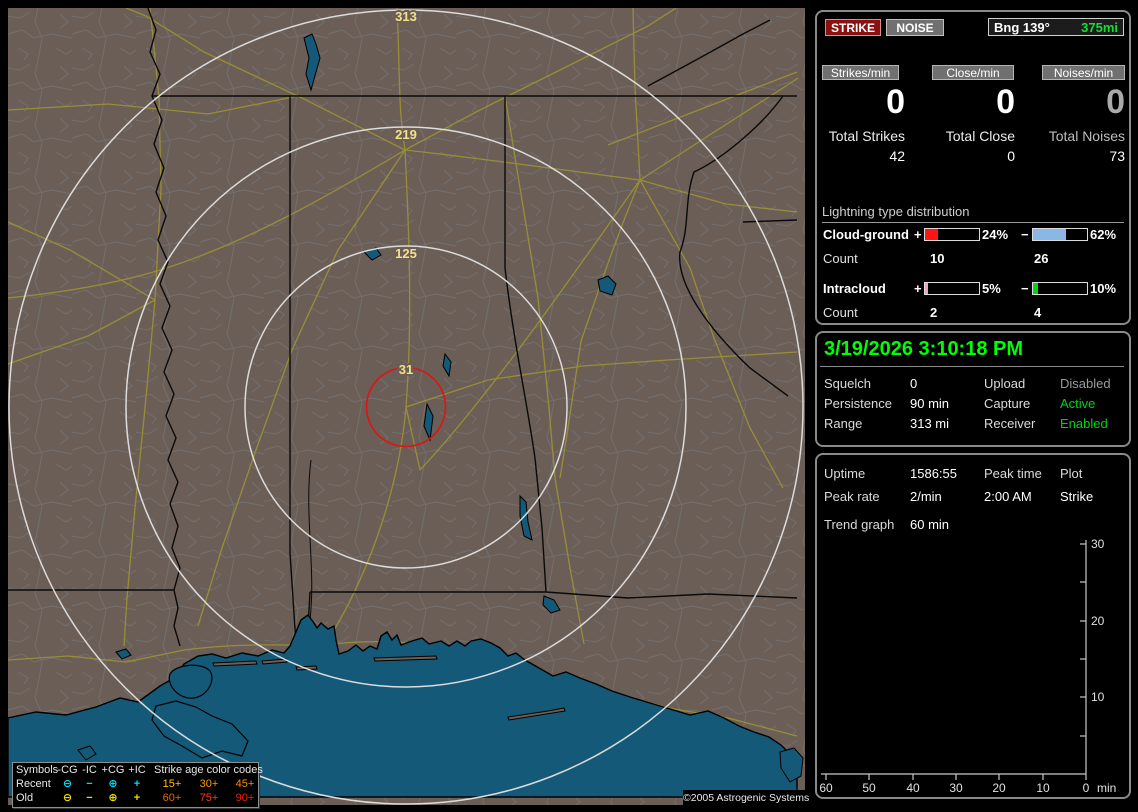 The height and width of the screenshot is (812, 1138). I want to click on noises-per-min-chip: Noises/min, so click(1083, 72).